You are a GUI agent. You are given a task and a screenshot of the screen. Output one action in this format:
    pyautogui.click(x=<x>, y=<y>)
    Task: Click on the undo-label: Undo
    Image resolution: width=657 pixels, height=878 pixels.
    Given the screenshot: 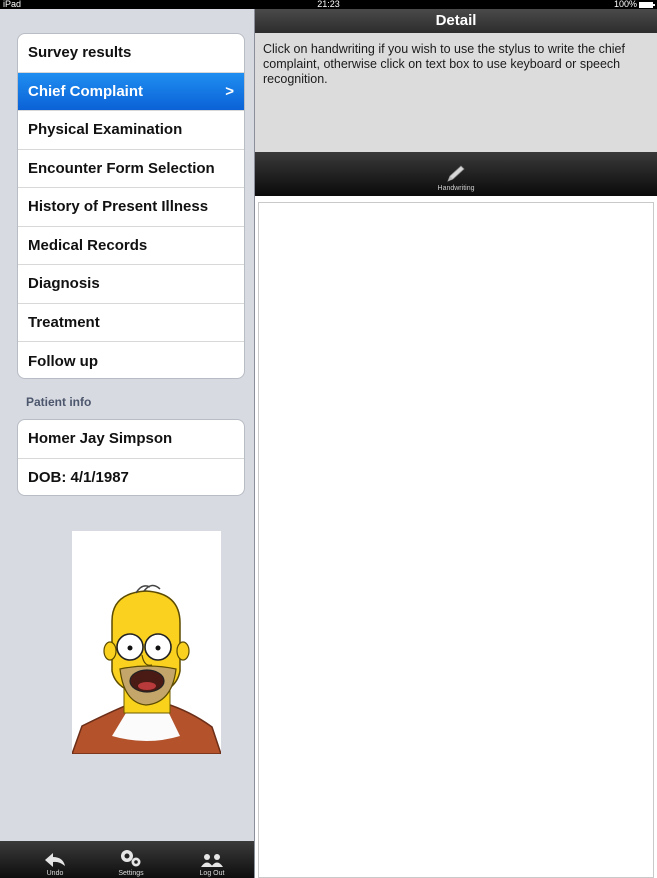 What is the action you would take?
    pyautogui.click(x=55, y=873)
    